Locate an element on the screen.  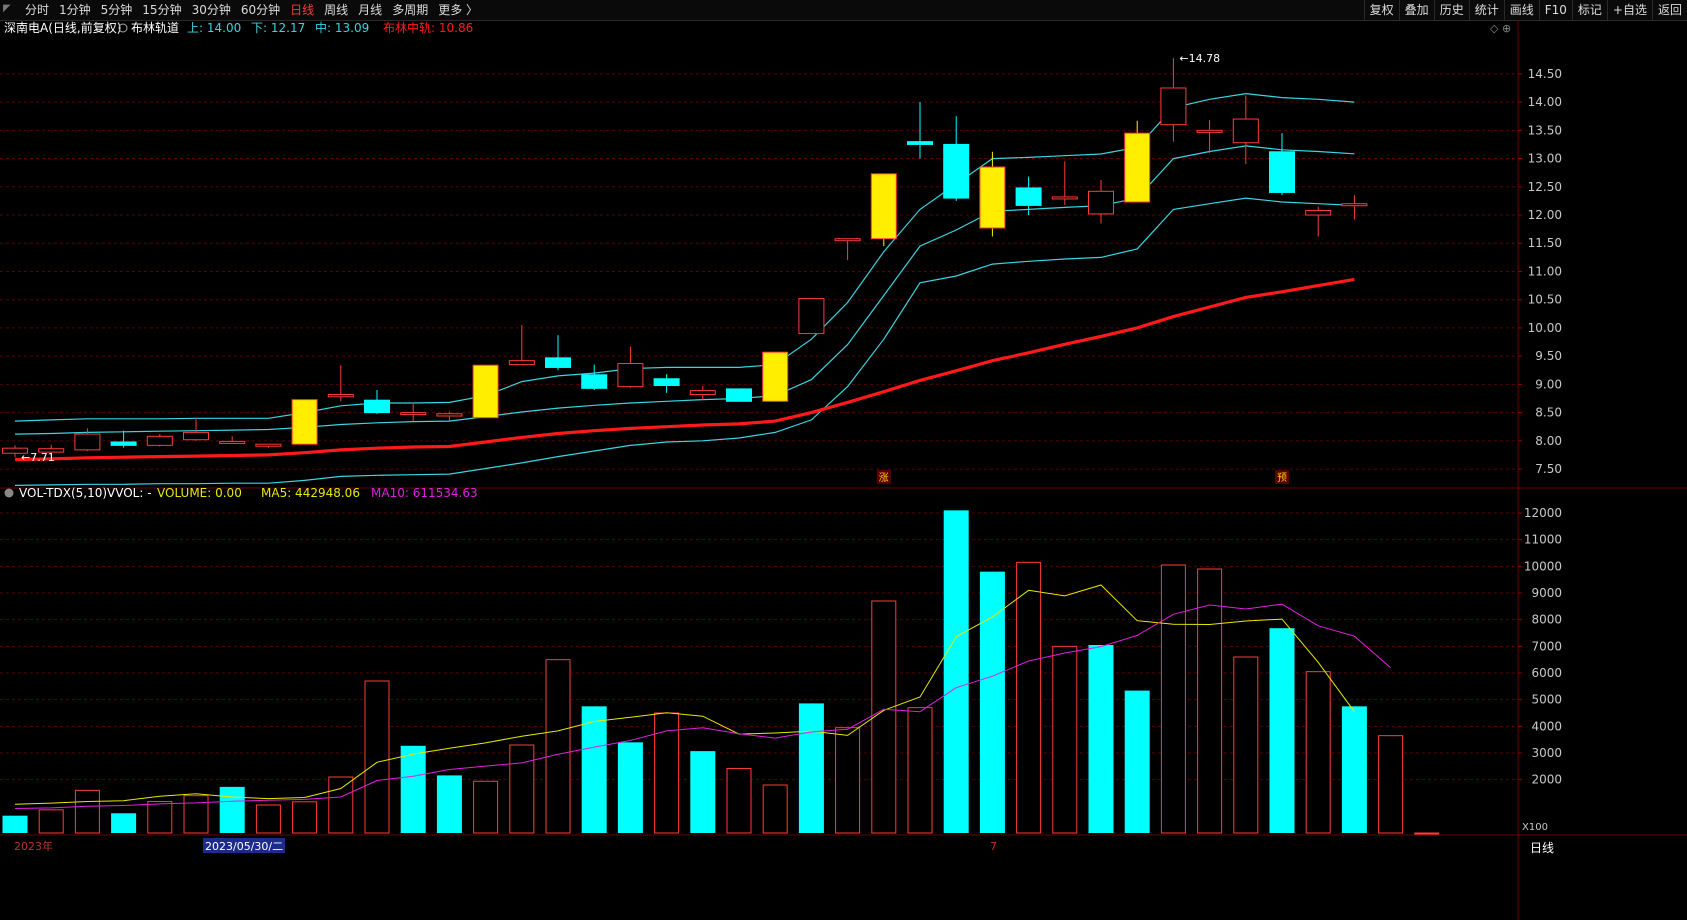
tab-more: 更多 〉 is located at coordinates (458, 10).